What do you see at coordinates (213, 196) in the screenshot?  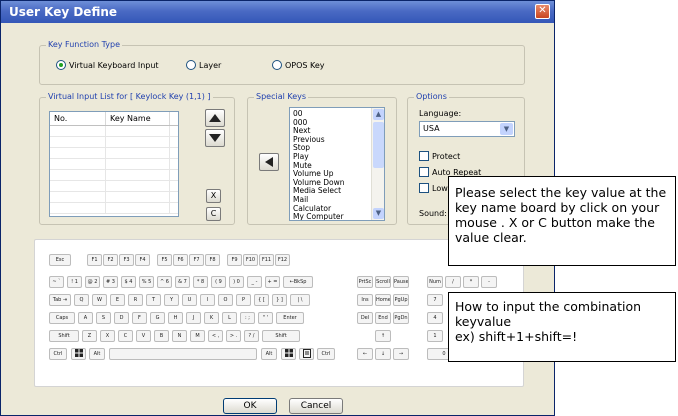 I see `clear-x-button: X` at bounding box center [213, 196].